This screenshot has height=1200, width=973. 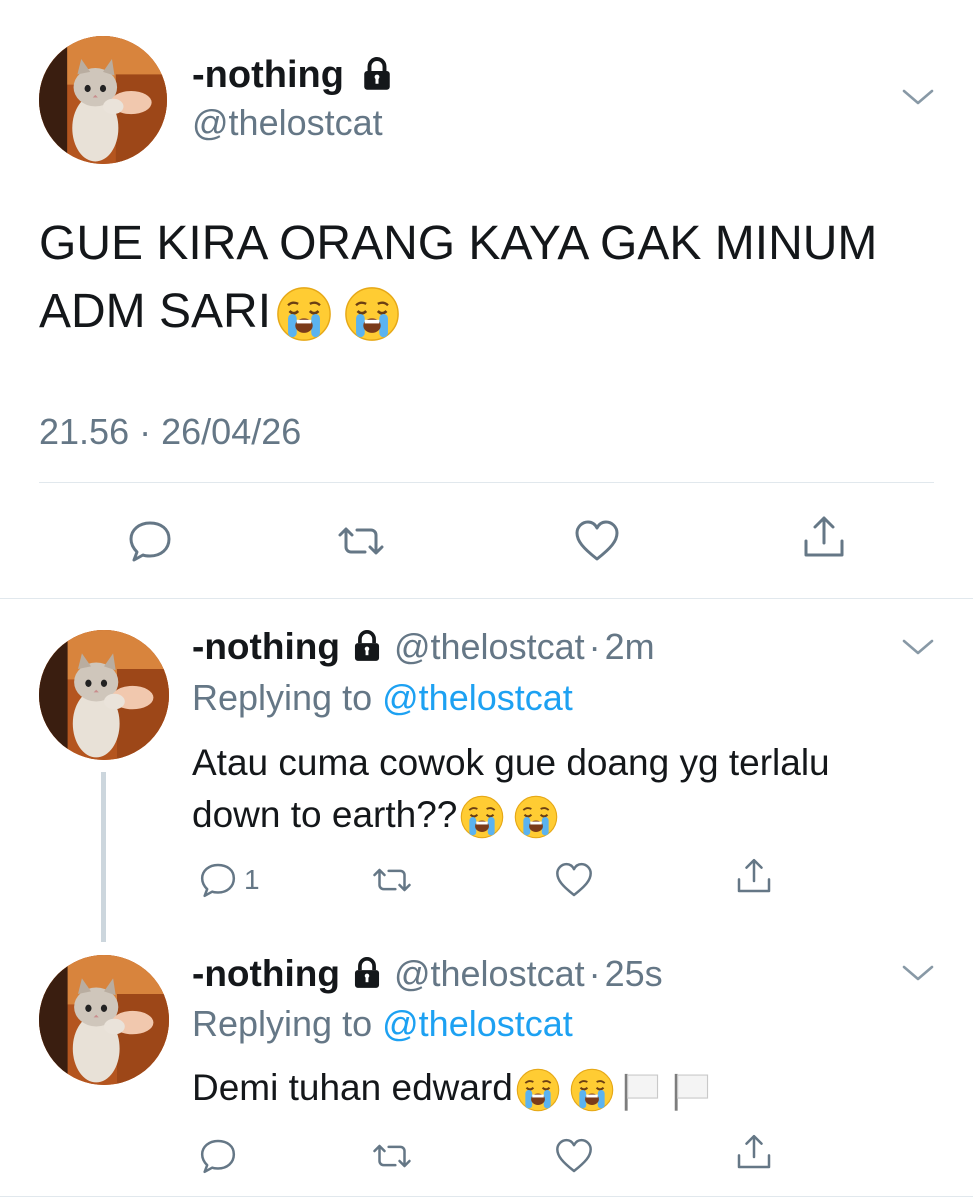 I want to click on tweet-time: 21.56, so click(x=84, y=431).